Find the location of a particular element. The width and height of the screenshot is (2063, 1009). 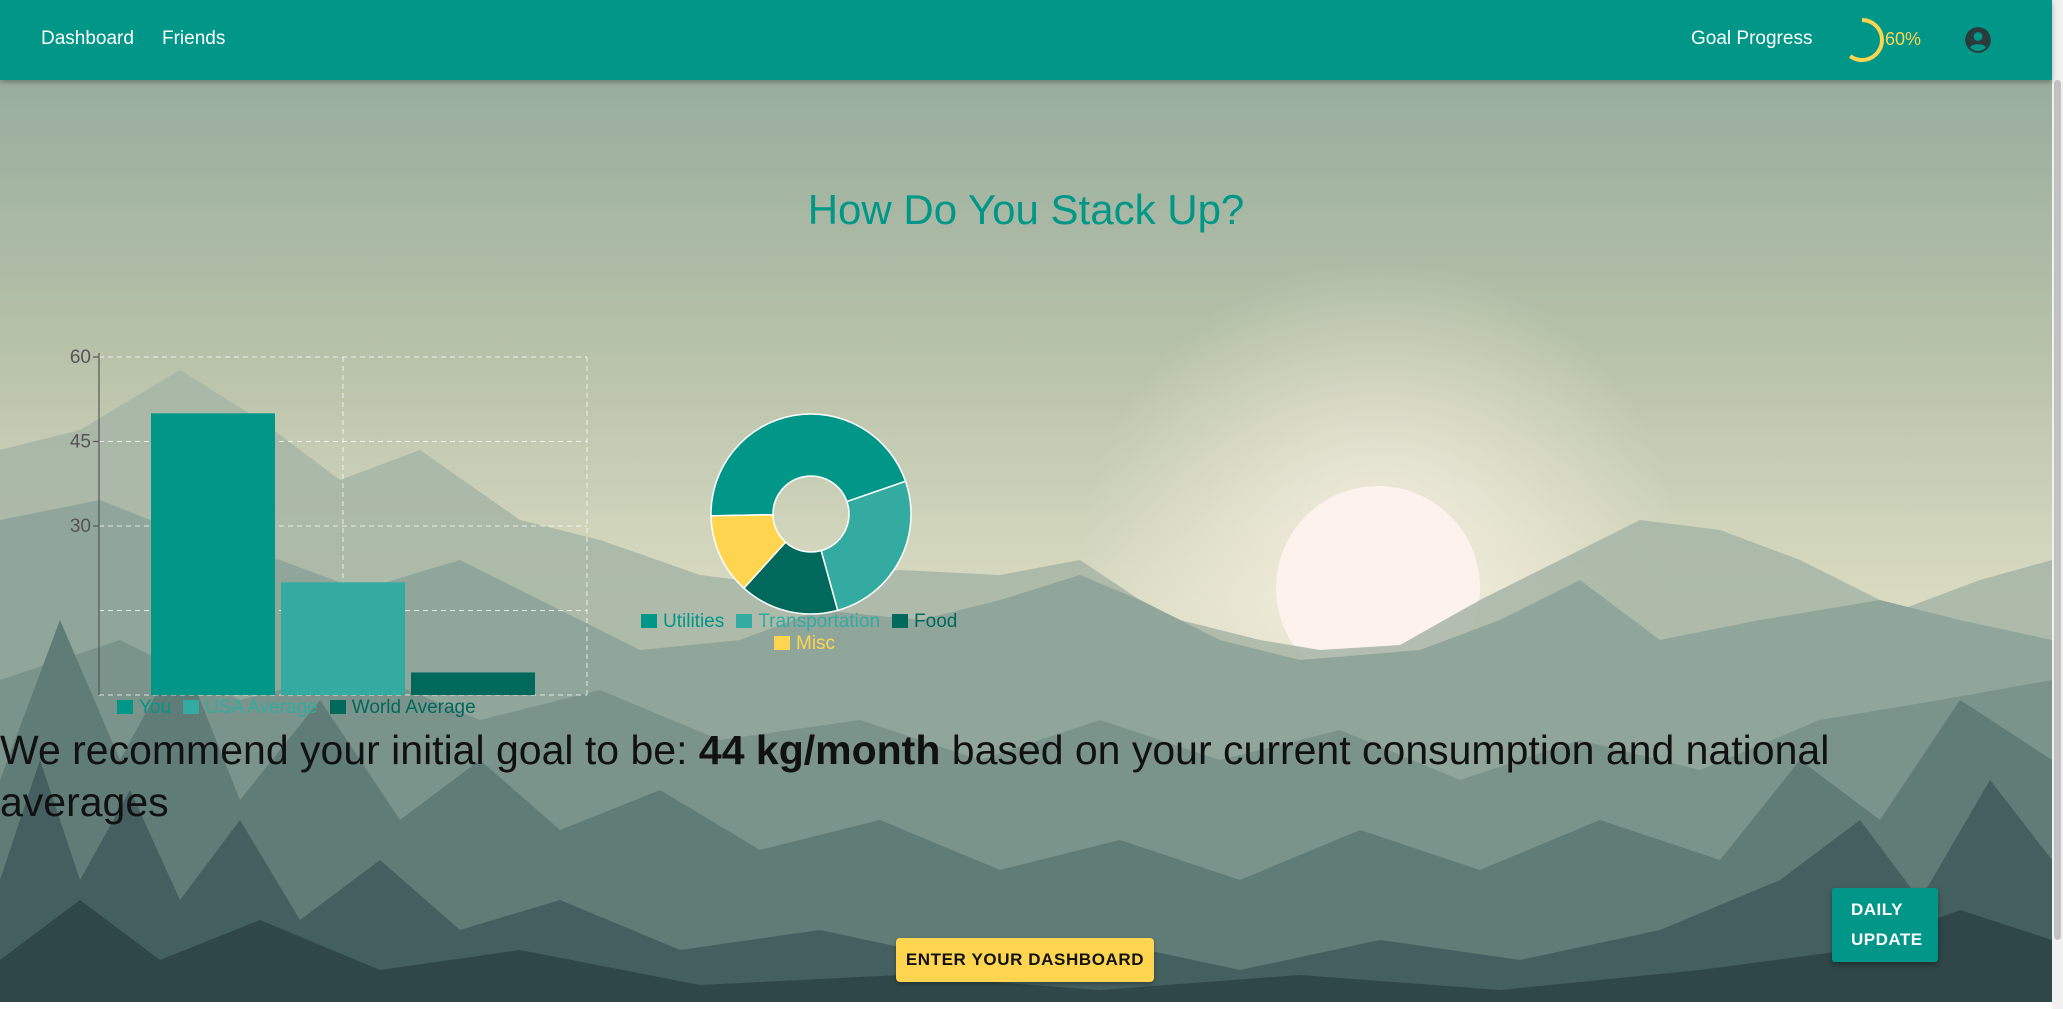

bar-legend-label: World Average is located at coordinates (413, 707).